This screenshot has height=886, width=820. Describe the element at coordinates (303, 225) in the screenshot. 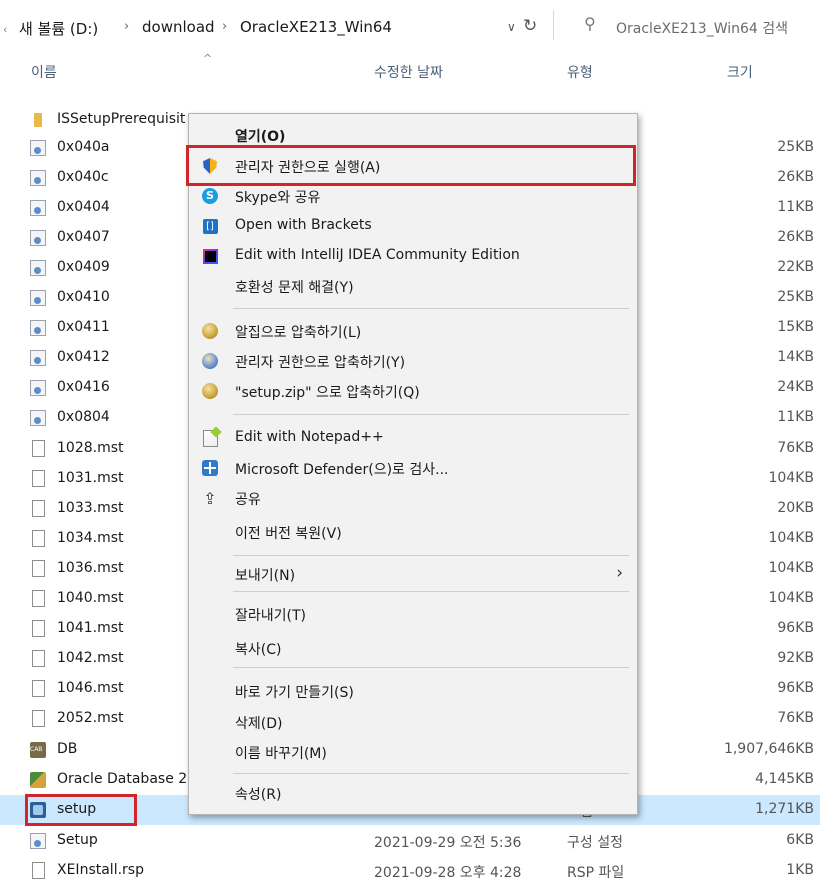

I see `menu-item-label: Open with Brackets` at that location.